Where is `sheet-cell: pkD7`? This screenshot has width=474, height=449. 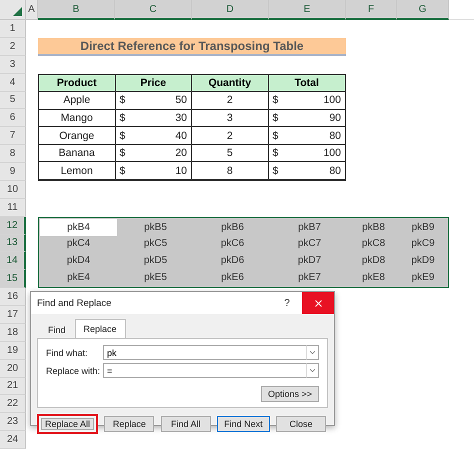 sheet-cell: pkD7 is located at coordinates (309, 261).